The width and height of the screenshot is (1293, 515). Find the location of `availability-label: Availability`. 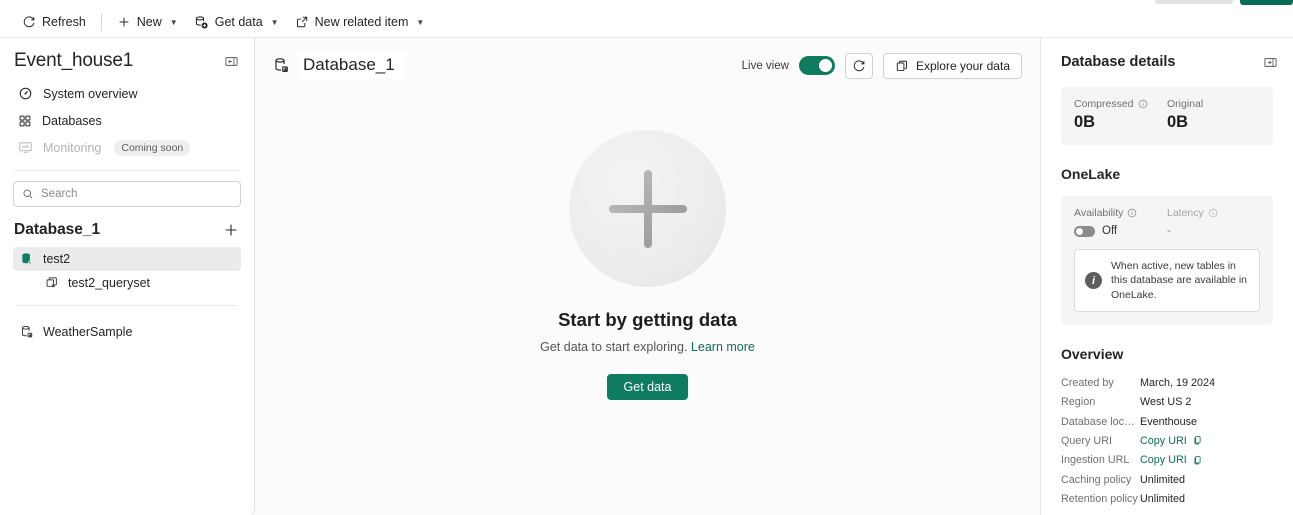

availability-label: Availability is located at coordinates (1099, 213).